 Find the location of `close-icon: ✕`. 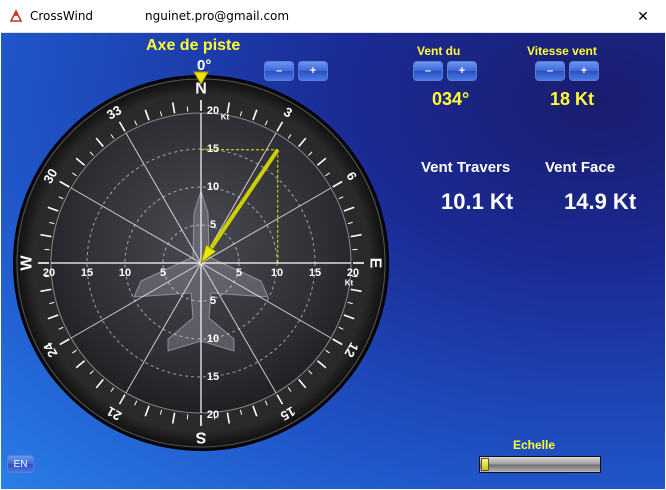

close-icon: ✕ is located at coordinates (643, 15).